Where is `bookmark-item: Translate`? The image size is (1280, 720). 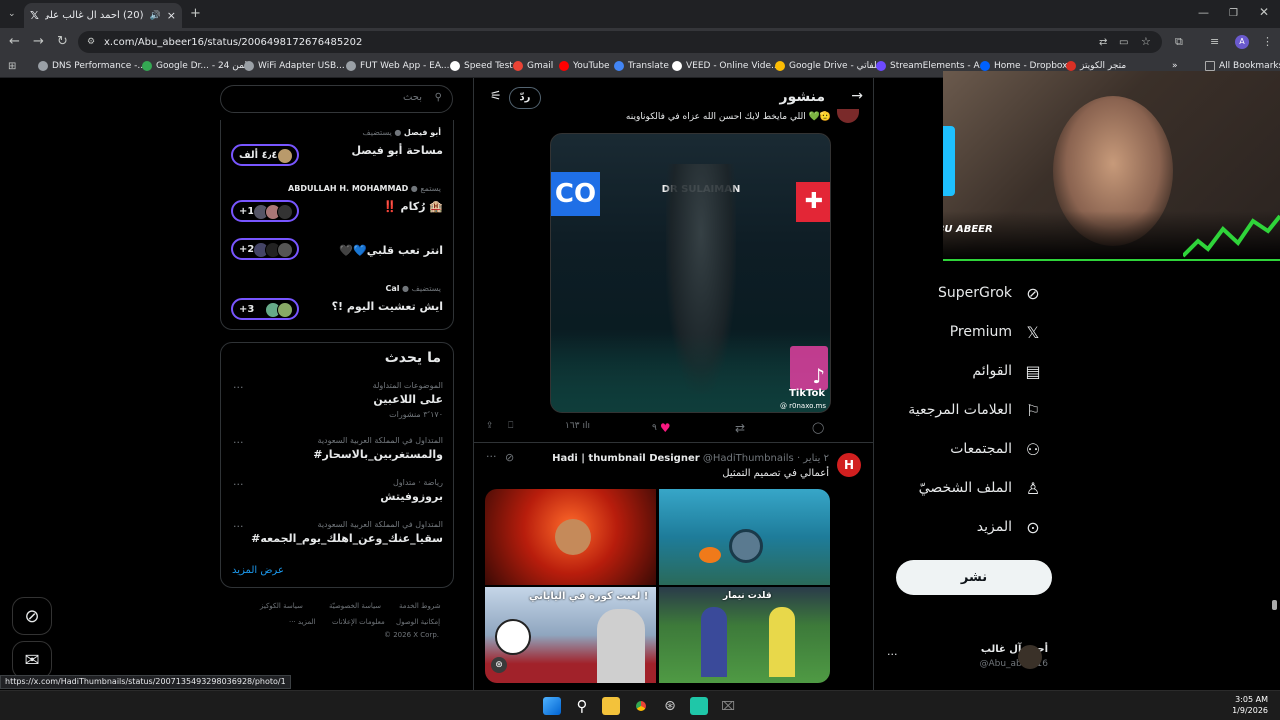
bookmark-item: Translate is located at coordinates (641, 66).